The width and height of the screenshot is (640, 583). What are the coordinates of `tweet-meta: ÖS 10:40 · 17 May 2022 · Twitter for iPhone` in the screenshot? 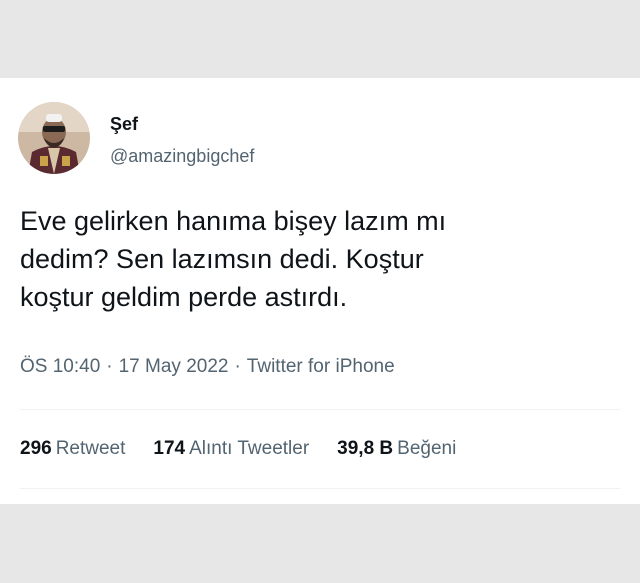 It's located at (207, 367).